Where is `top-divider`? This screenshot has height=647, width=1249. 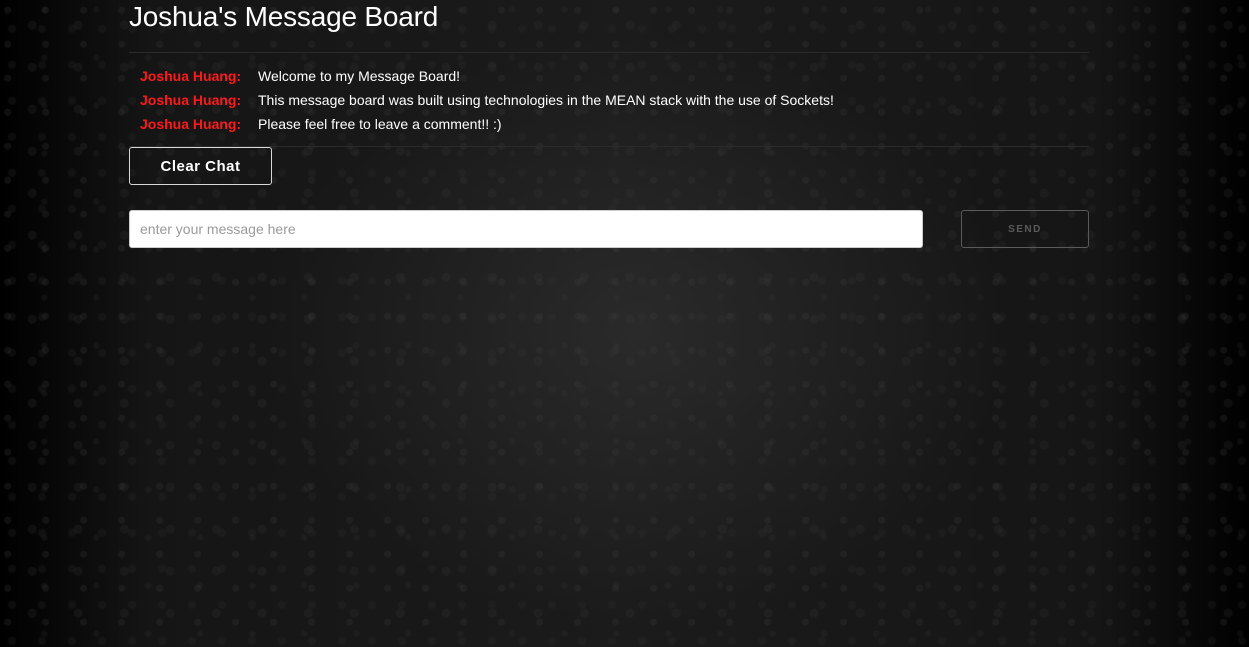 top-divider is located at coordinates (609, 52).